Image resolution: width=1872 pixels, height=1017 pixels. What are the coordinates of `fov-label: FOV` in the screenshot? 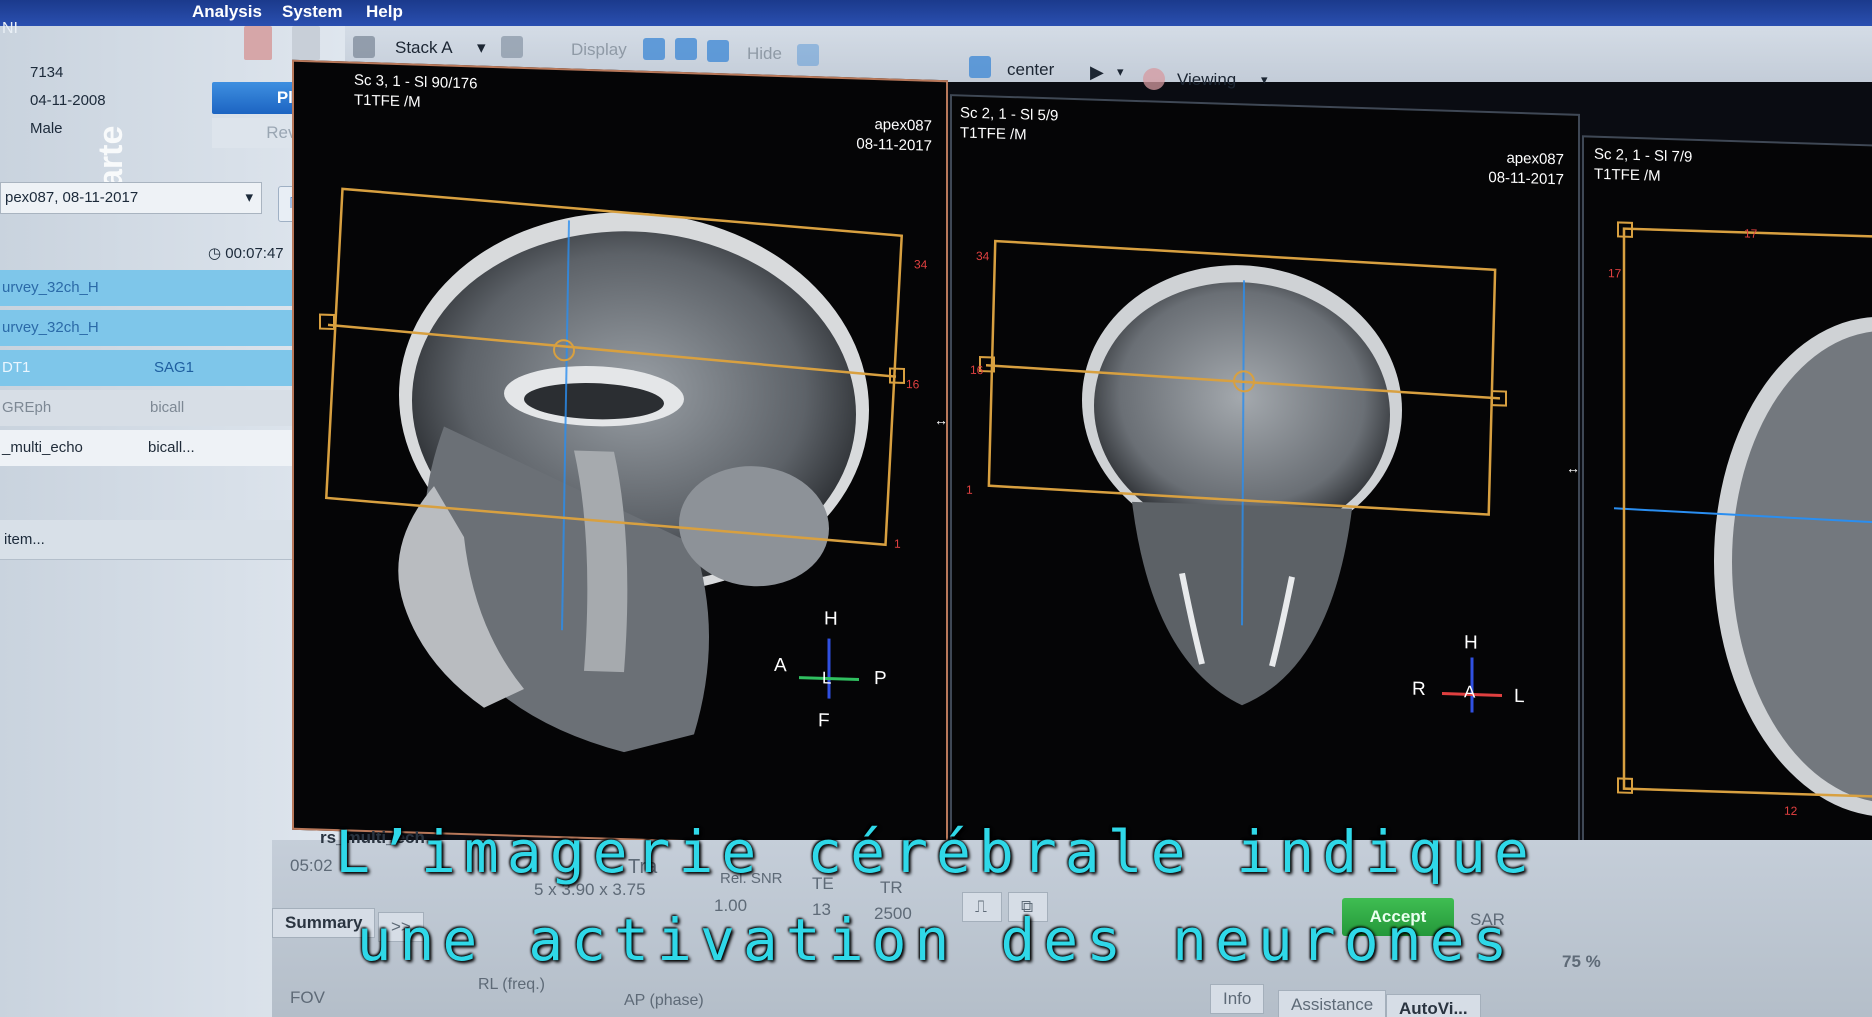 It's located at (307, 997).